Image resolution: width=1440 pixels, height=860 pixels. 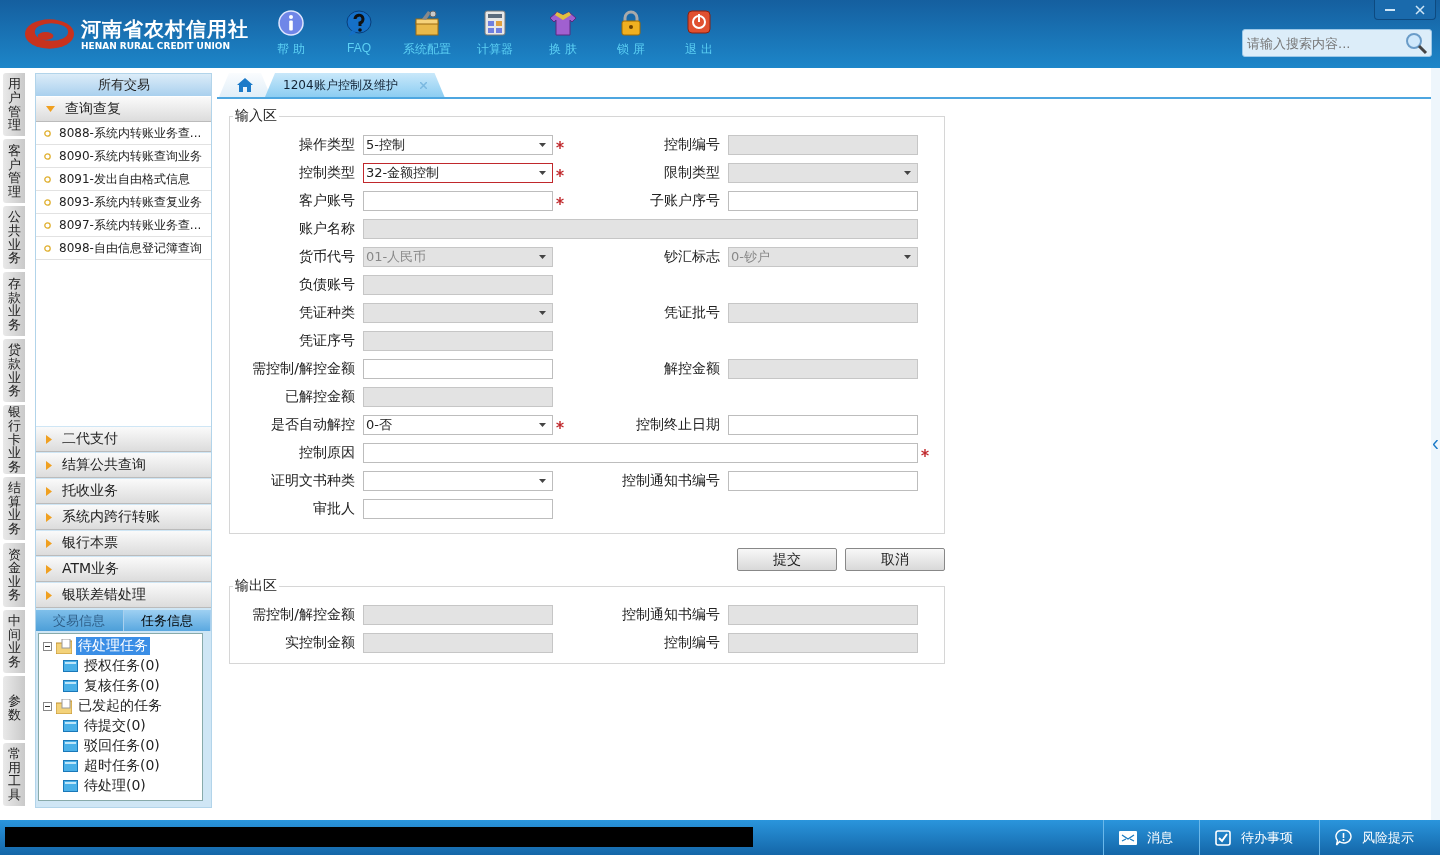 What do you see at coordinates (427, 23) in the screenshot?
I see `toolbox-icon` at bounding box center [427, 23].